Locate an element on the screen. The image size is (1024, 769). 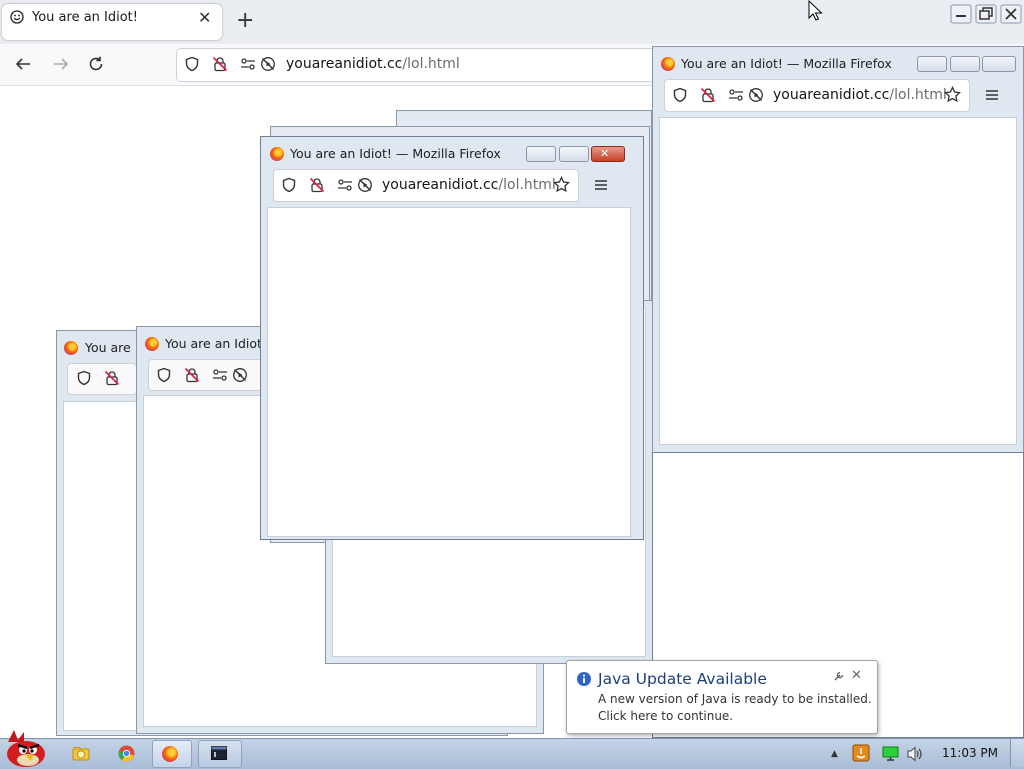
forward-icon is located at coordinates (61, 64).